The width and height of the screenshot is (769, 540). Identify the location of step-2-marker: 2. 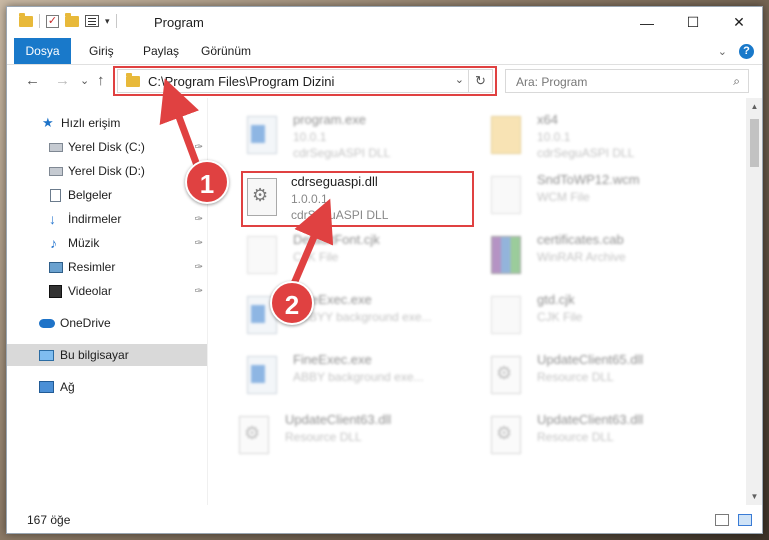
(292, 303).